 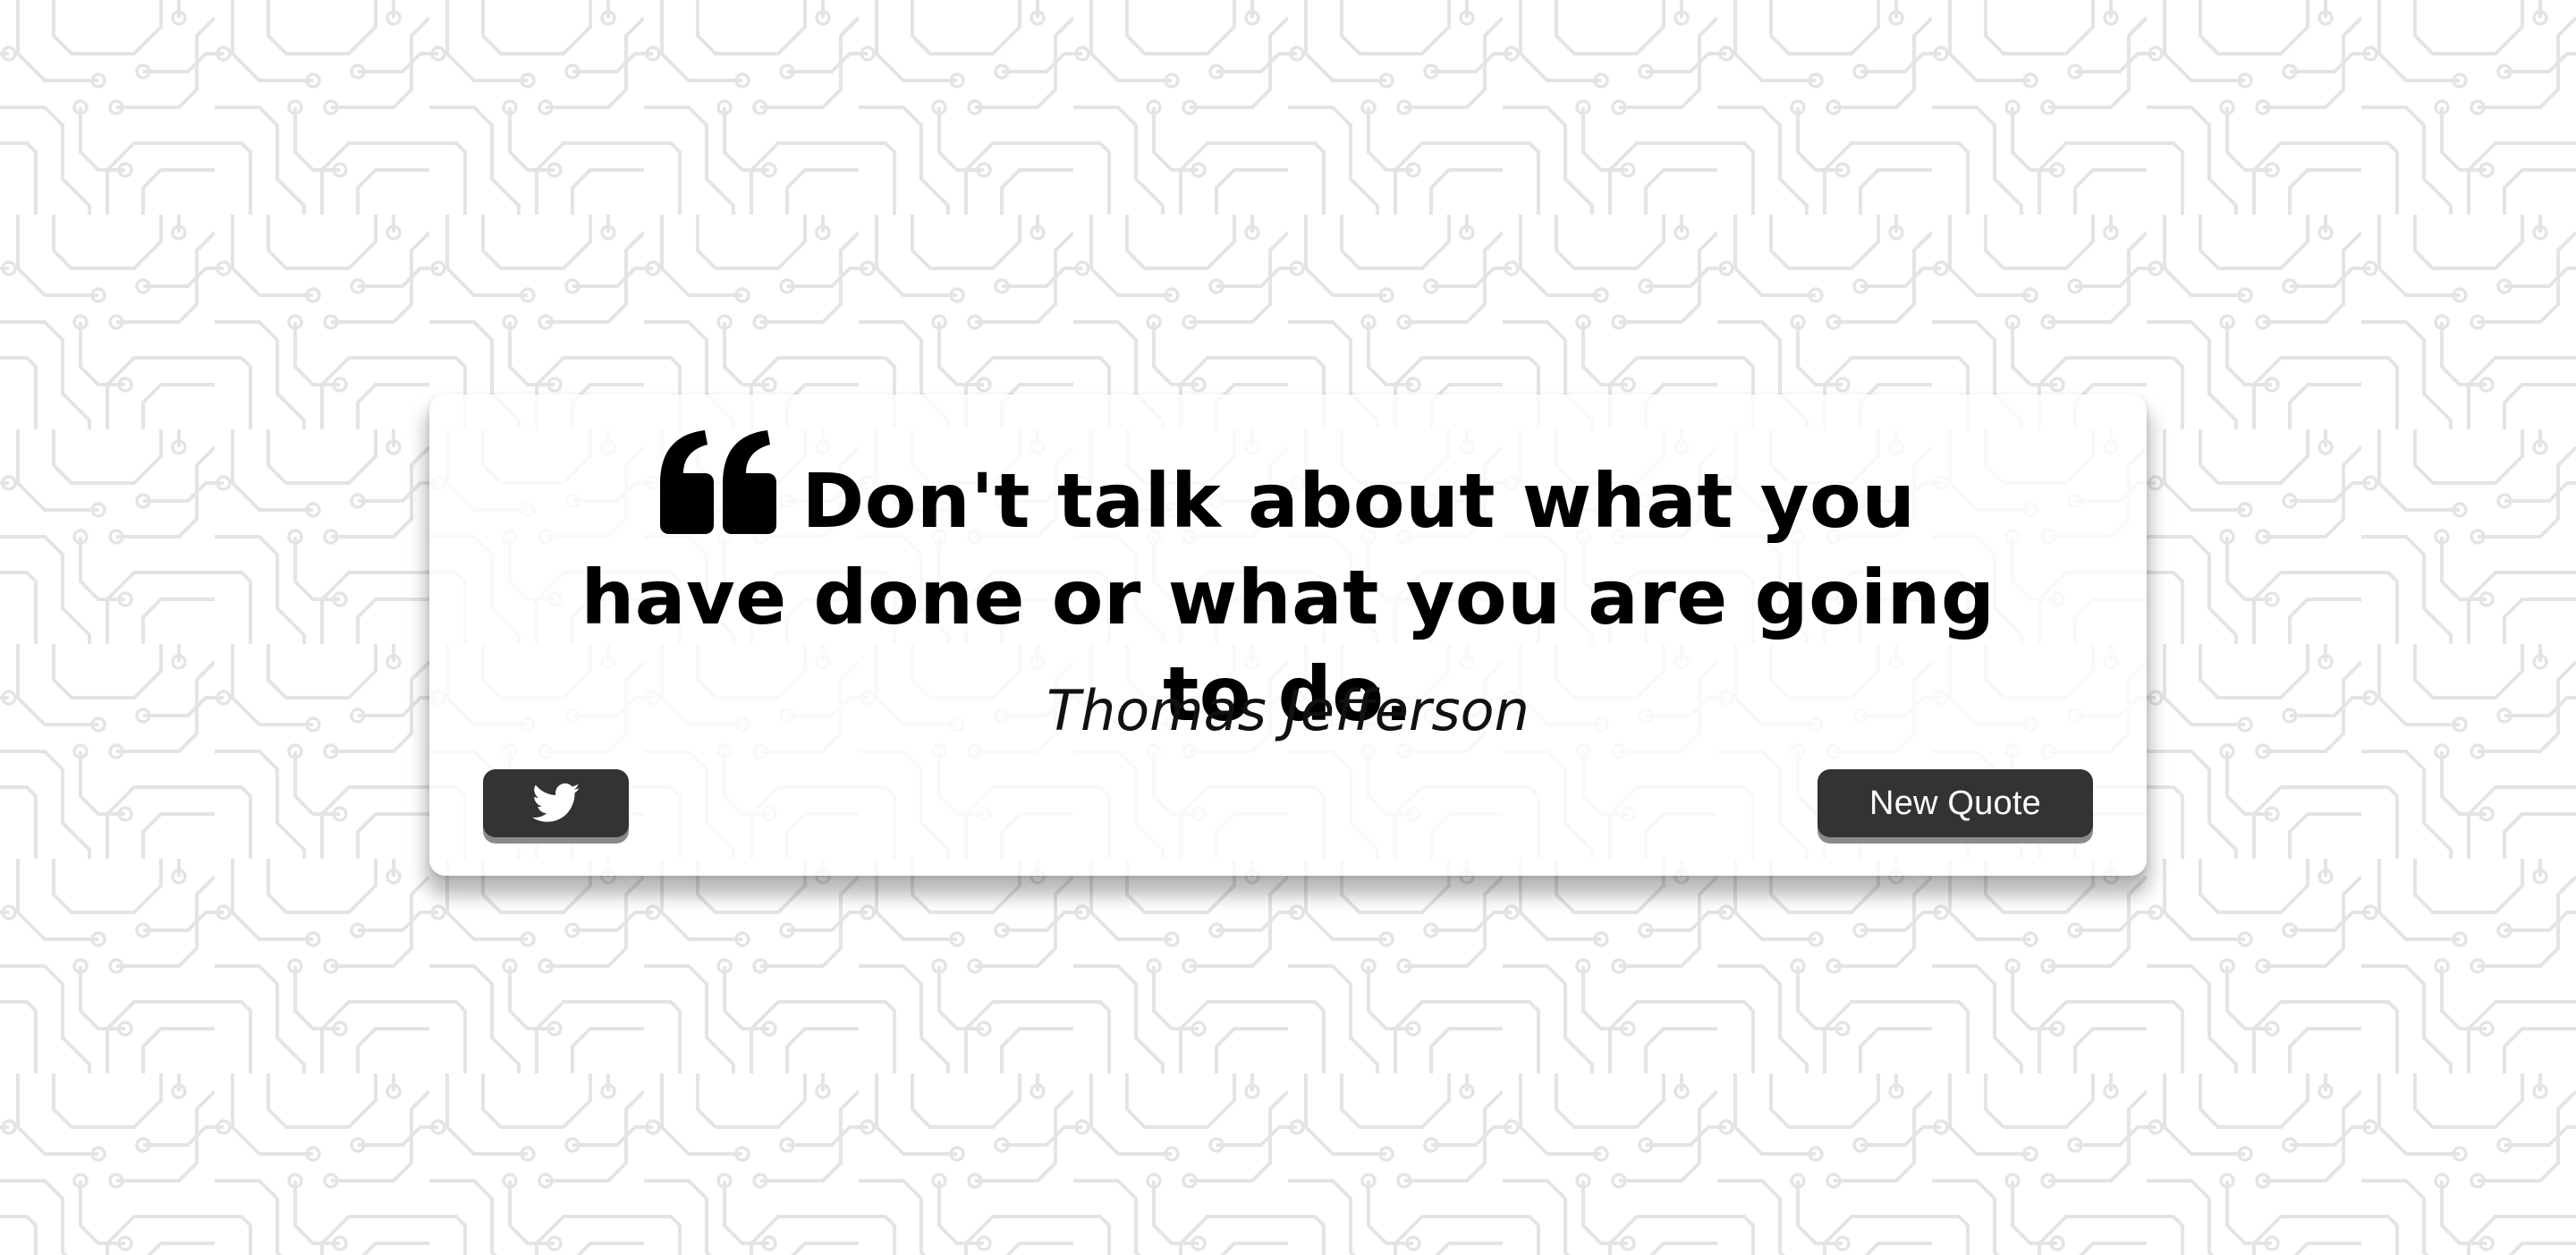 What do you see at coordinates (1955, 803) in the screenshot?
I see `new-quote-button: New Quote` at bounding box center [1955, 803].